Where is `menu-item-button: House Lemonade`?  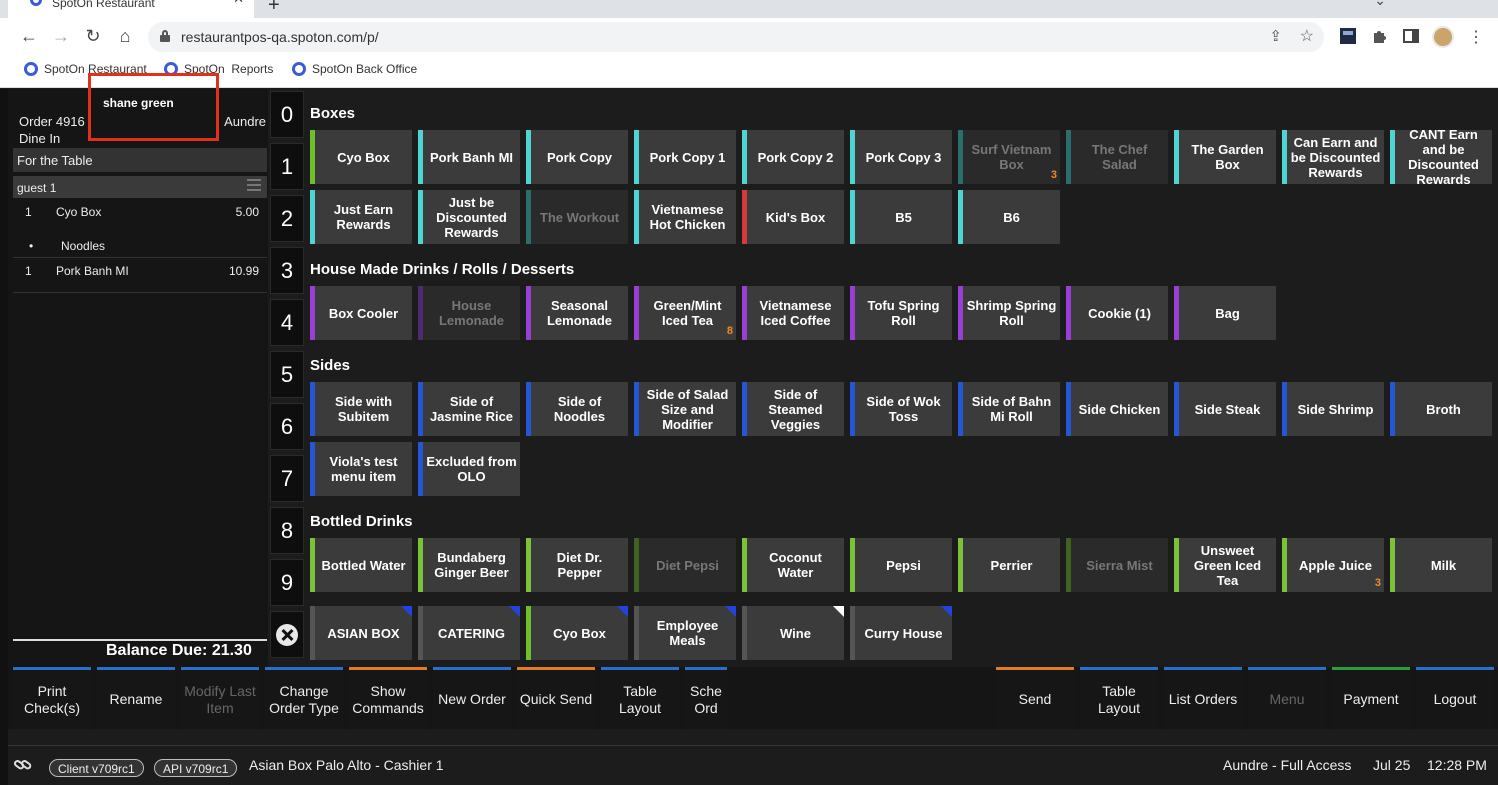
menu-item-button: House Lemonade is located at coordinates (469, 313).